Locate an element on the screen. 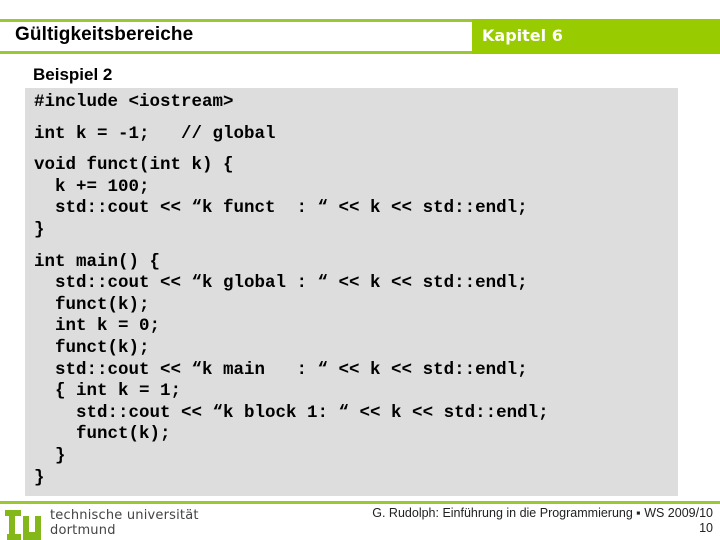 This screenshot has width=720, height=540. footer-rule is located at coordinates (360, 502).